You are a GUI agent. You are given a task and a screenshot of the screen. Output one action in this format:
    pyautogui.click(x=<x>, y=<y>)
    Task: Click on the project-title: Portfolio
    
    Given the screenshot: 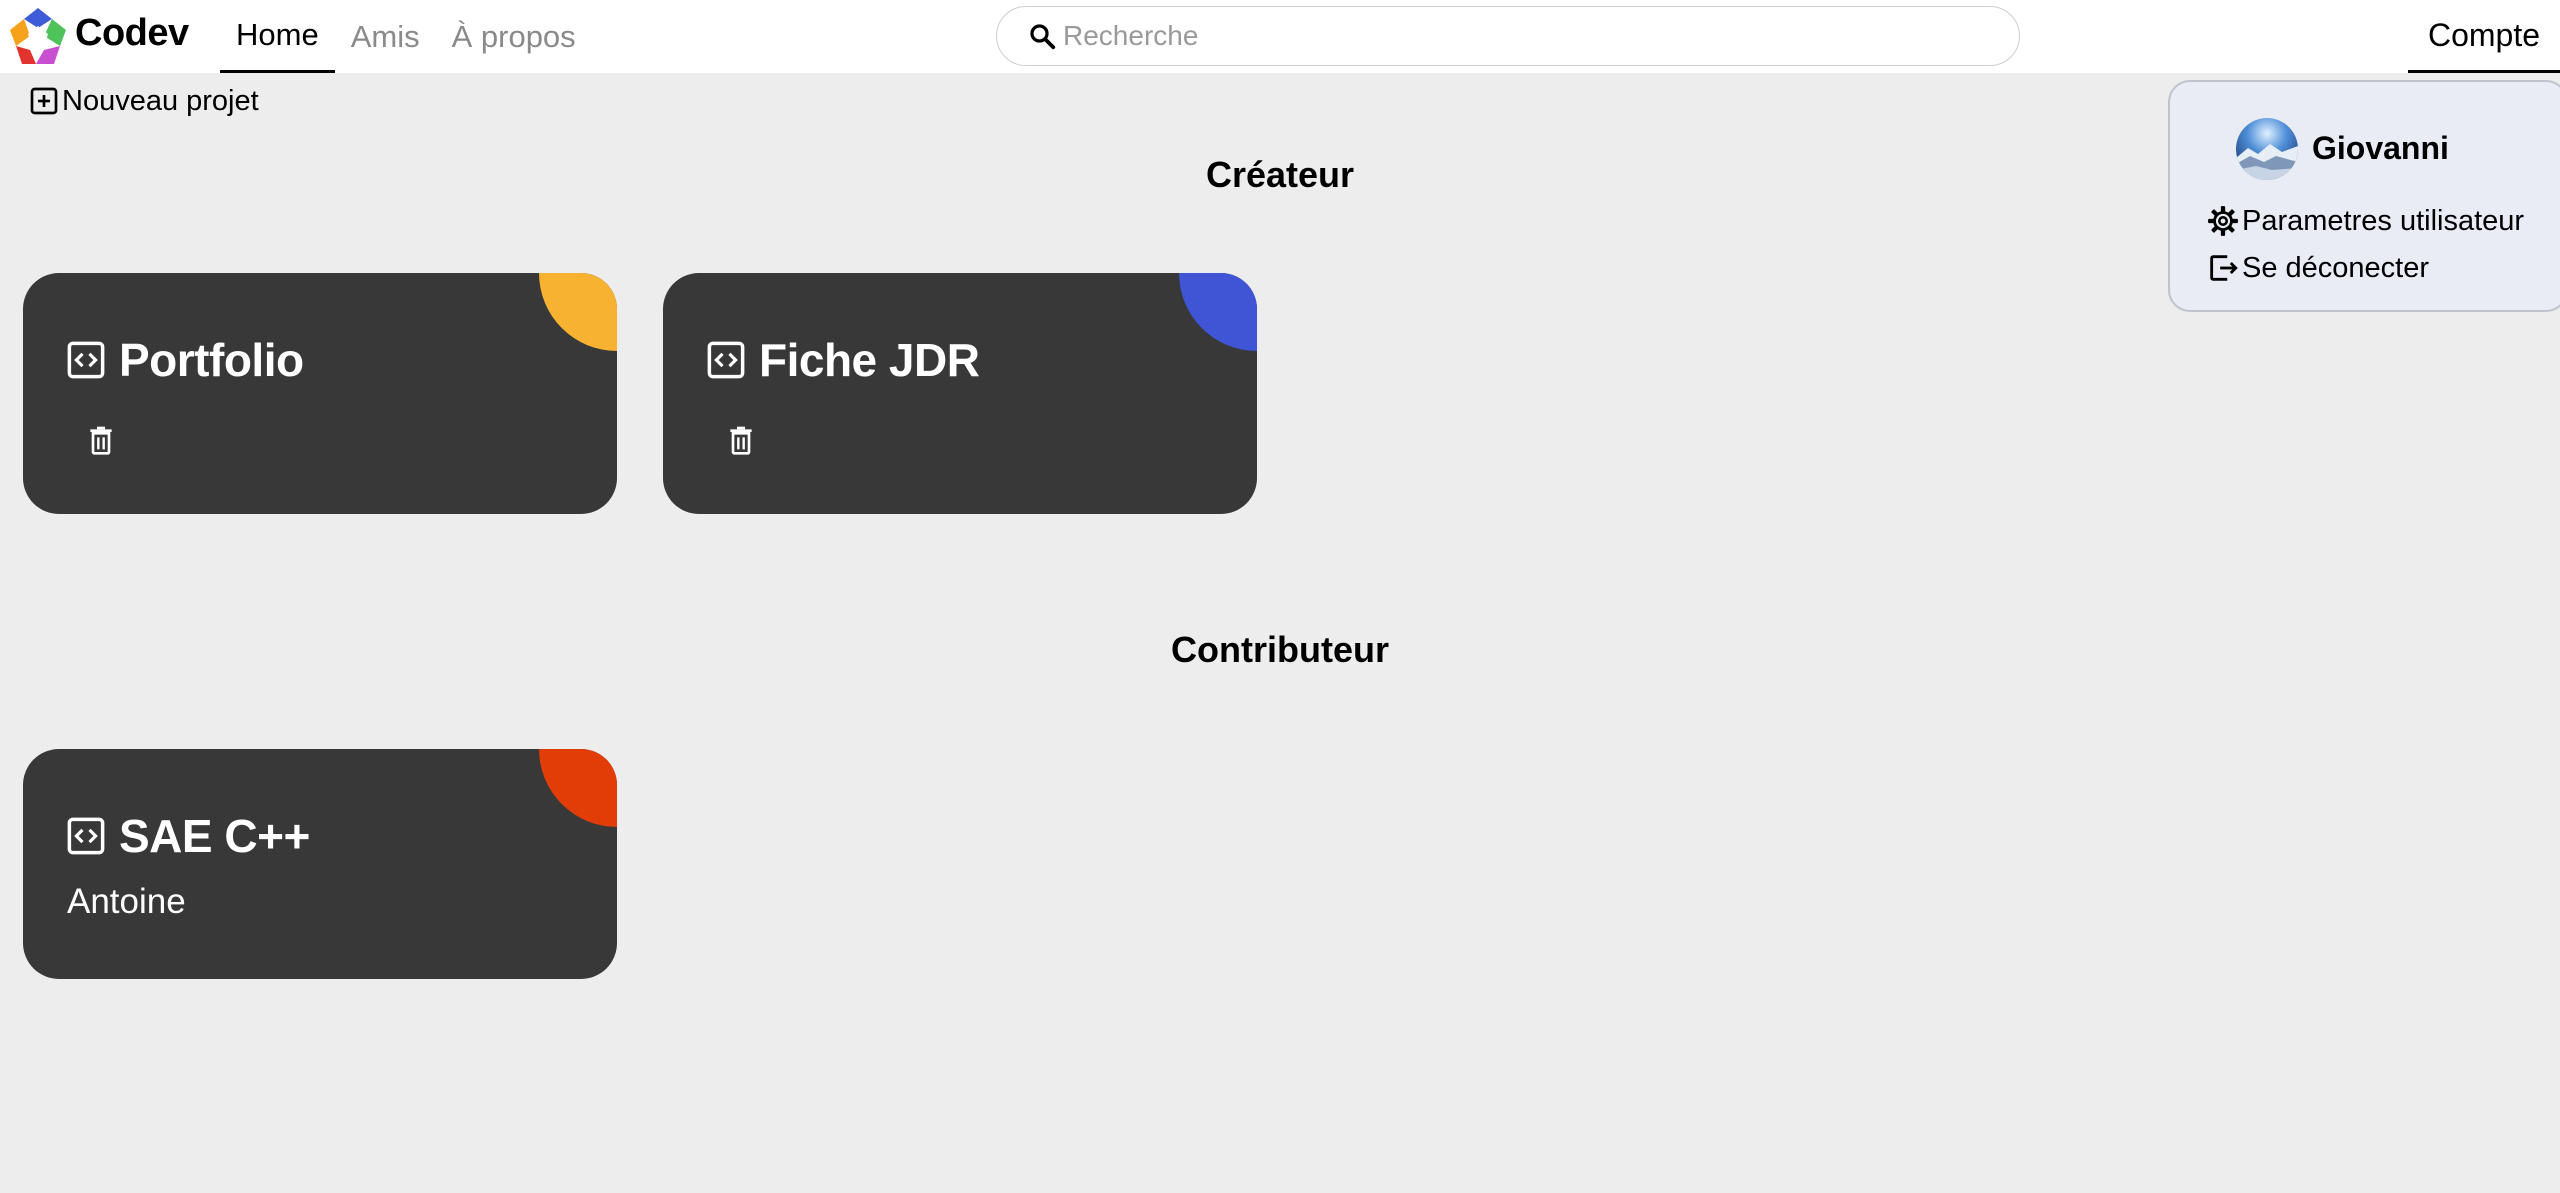 What is the action you would take?
    pyautogui.click(x=211, y=360)
    